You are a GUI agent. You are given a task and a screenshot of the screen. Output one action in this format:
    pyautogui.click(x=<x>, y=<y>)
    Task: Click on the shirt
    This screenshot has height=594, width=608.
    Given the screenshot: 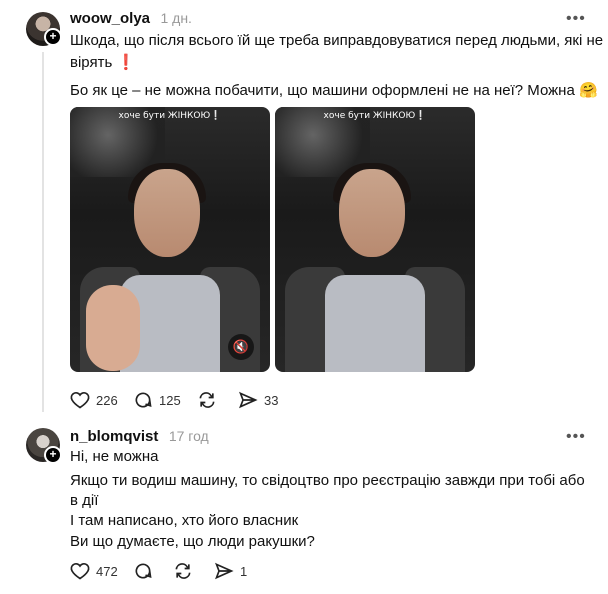 What is the action you would take?
    pyautogui.click(x=375, y=323)
    